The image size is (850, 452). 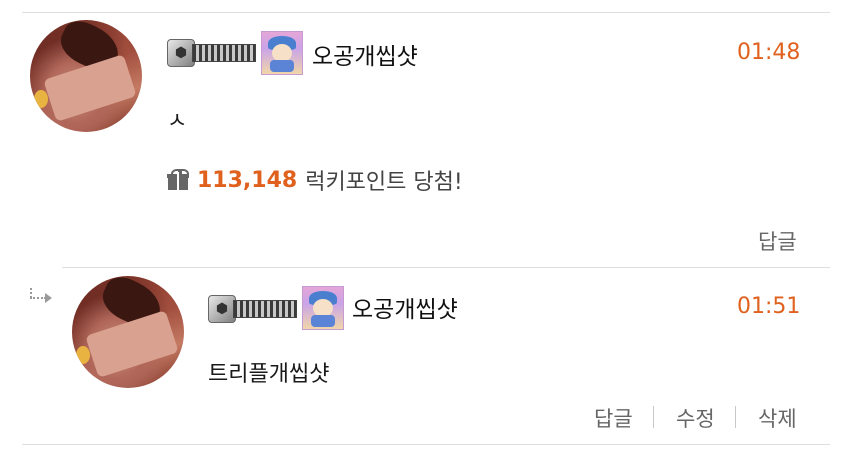 I want to click on comment-content: 트리플개씹샷, so click(x=269, y=374).